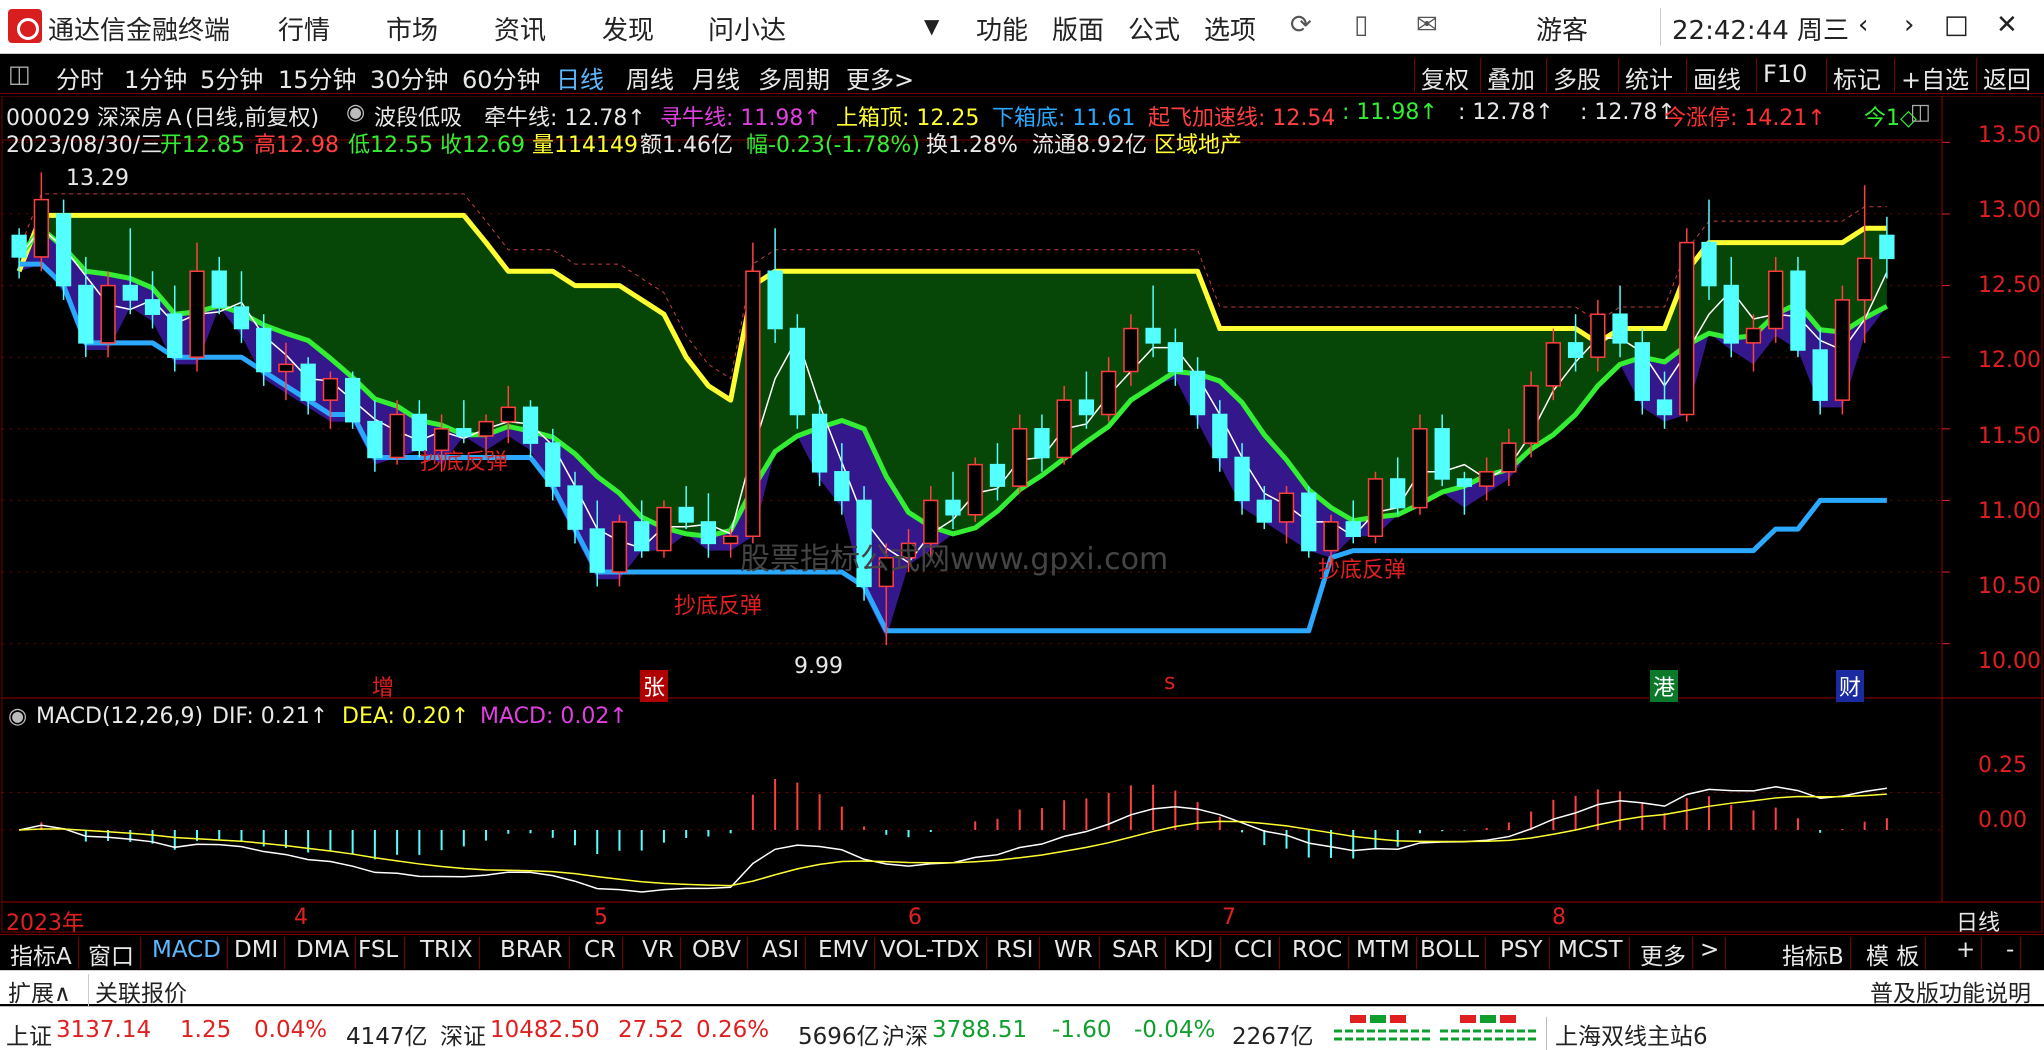 This screenshot has width=2044, height=1050. I want to click on sz-name: 深证, so click(463, 1033).